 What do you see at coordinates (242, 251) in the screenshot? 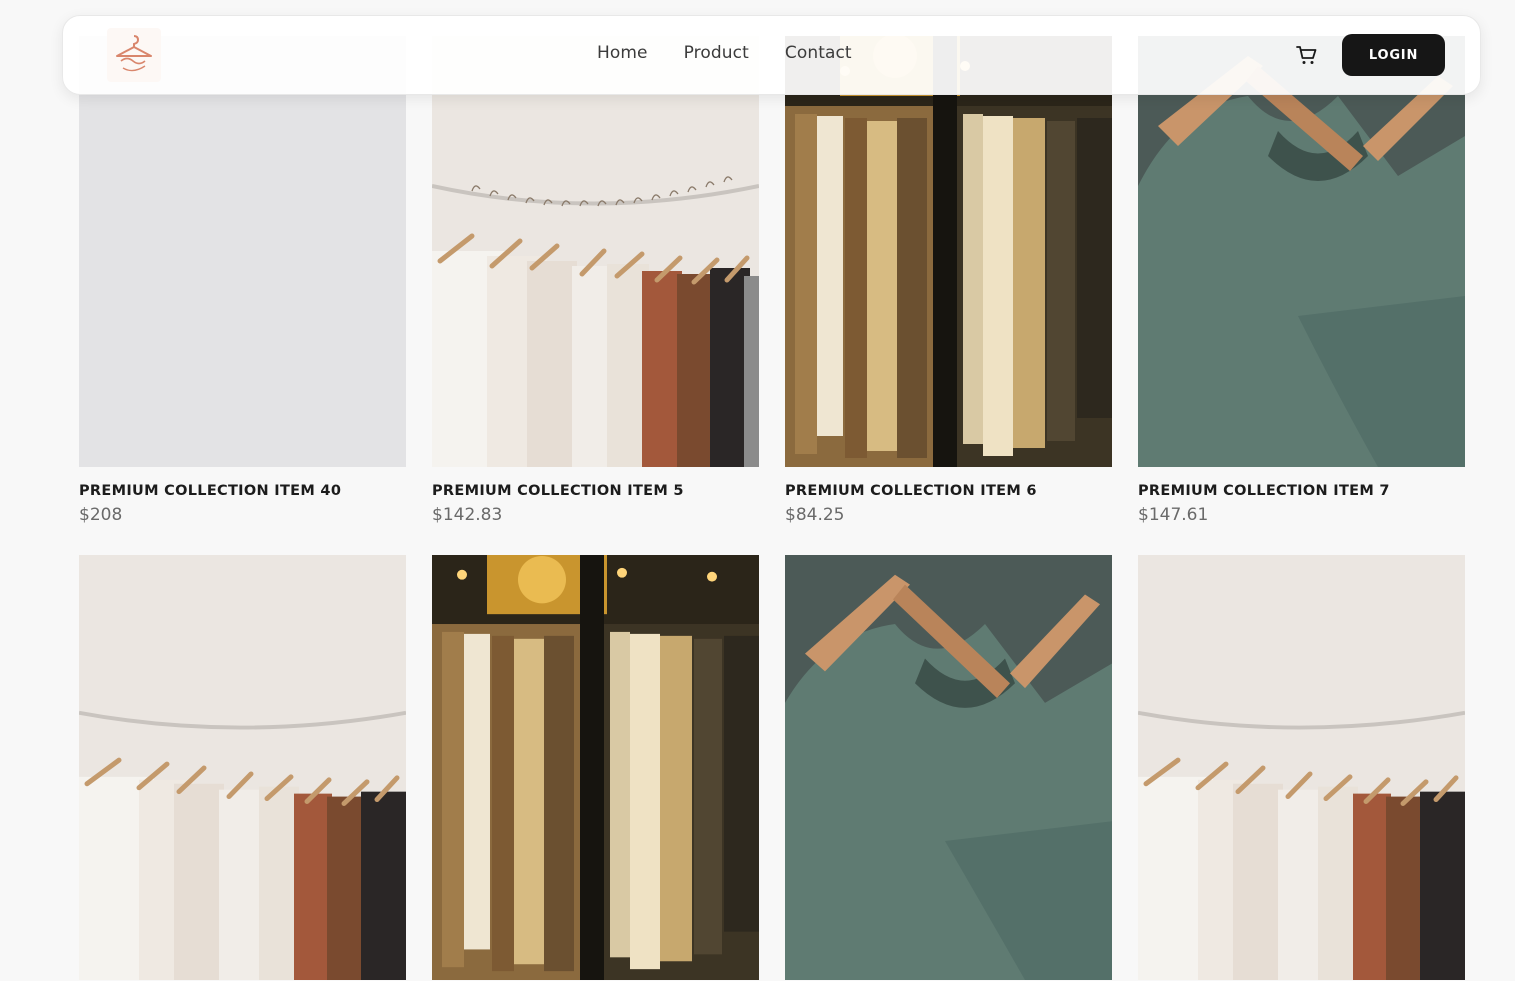
I see `product-image-placeholder` at bounding box center [242, 251].